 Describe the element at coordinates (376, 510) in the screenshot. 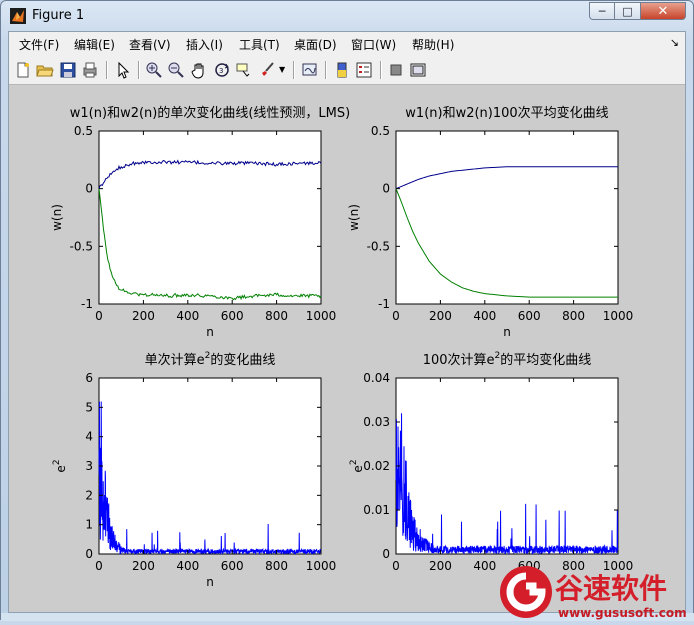

I see `y-tick-label: 0.01` at that location.